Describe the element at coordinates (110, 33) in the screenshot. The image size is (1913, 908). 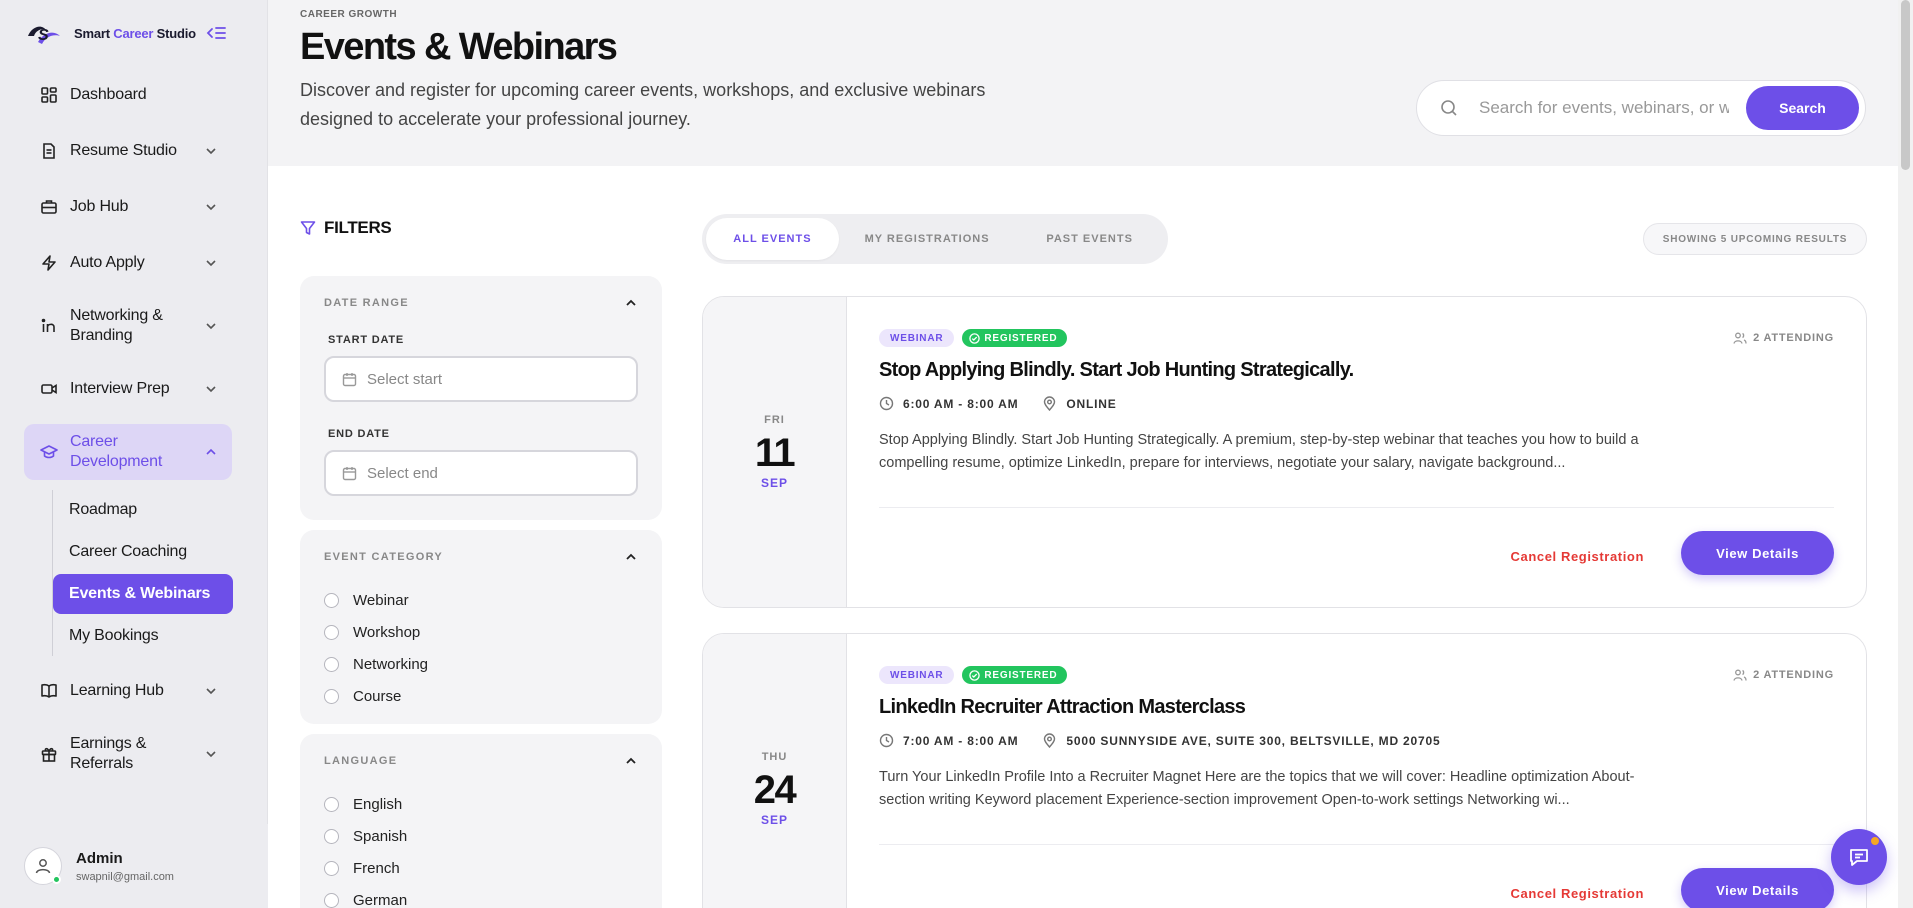
I see `brand: S Smart Career Studio` at that location.